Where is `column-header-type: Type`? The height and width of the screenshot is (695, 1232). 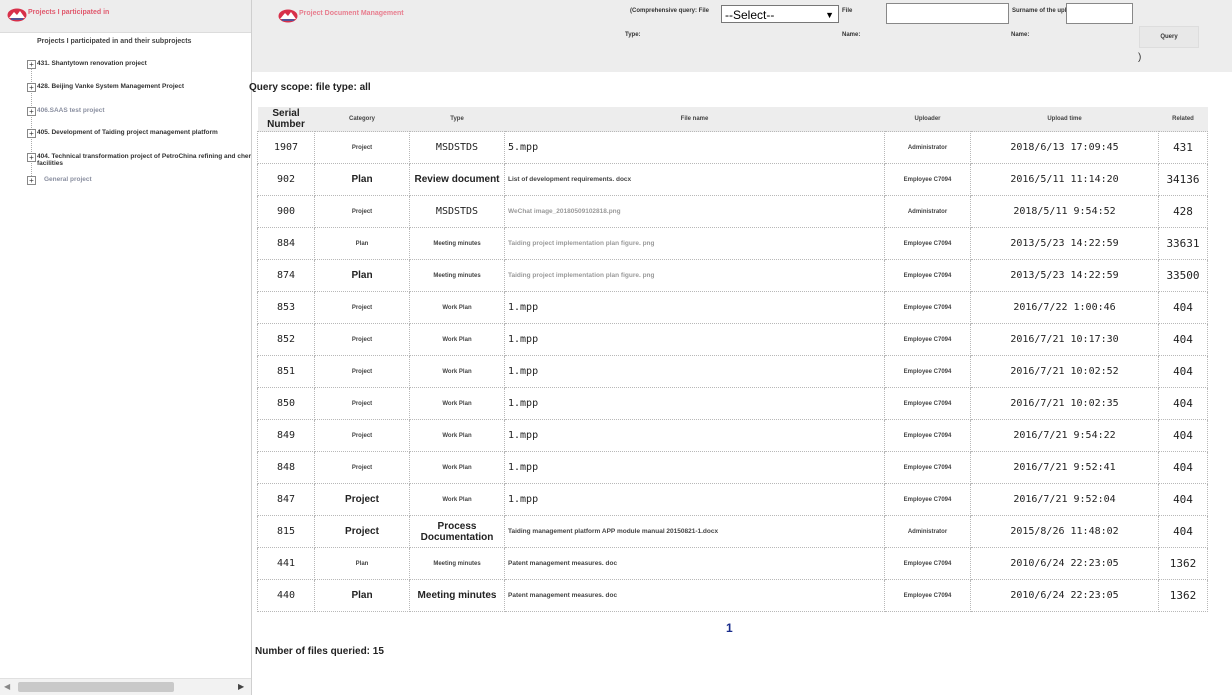
column-header-type: Type is located at coordinates (457, 119).